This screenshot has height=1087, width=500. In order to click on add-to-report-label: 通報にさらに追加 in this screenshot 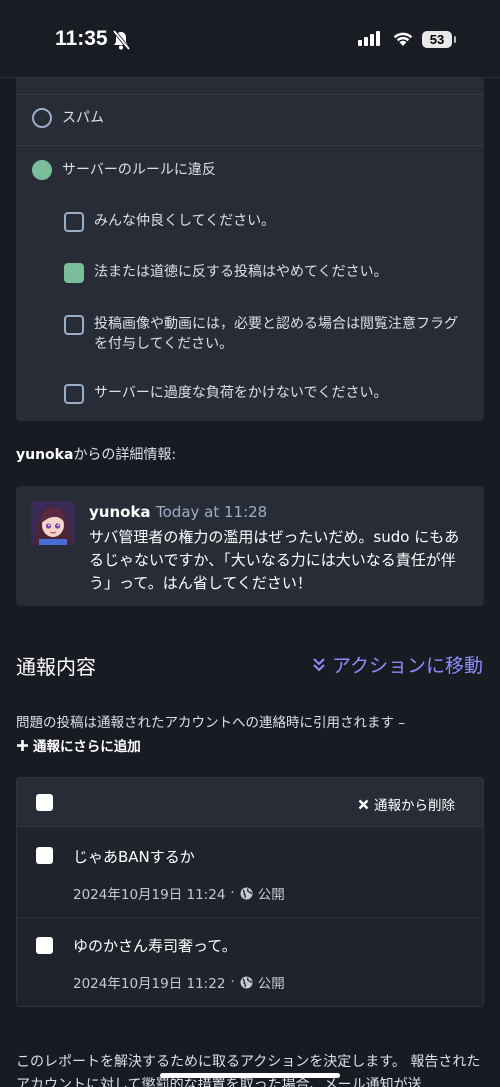, I will do `click(87, 747)`.